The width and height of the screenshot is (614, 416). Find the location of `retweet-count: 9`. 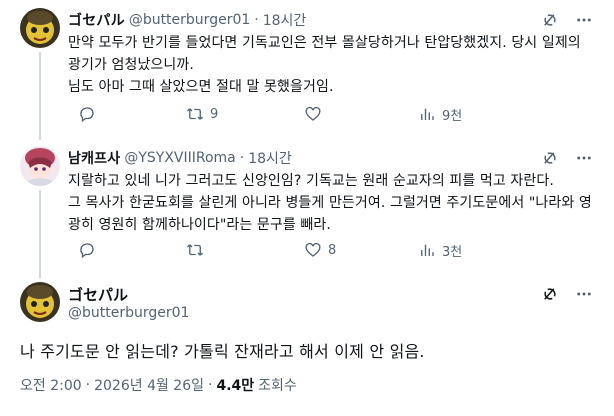

retweet-count: 9 is located at coordinates (214, 114).